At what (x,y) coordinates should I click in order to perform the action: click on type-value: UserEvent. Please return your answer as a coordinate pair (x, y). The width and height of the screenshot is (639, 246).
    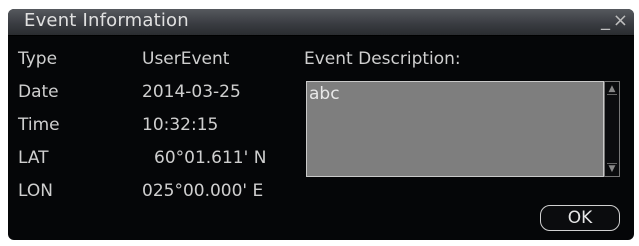
    Looking at the image, I should click on (186, 59).